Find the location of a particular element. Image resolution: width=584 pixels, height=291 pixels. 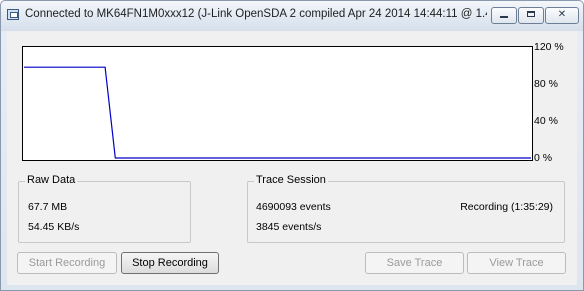

y-tick-label: 120 % is located at coordinates (549, 47).